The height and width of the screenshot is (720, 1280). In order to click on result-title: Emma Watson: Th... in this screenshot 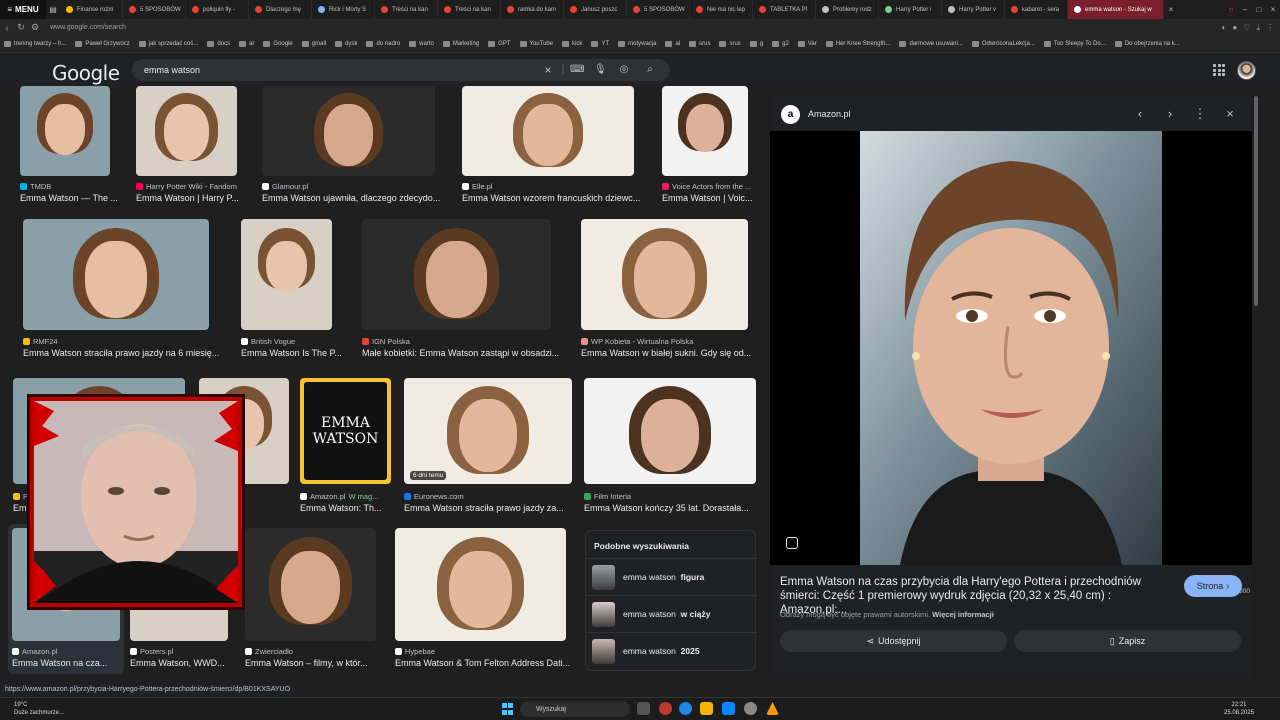, I will do `click(351, 508)`.